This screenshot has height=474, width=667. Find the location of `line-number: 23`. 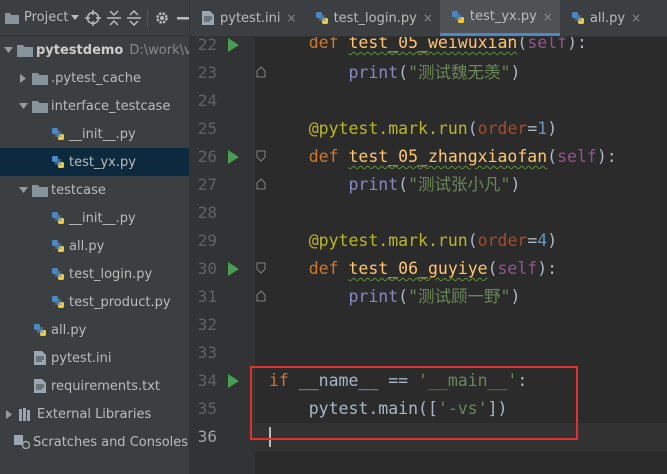

line-number: 23 is located at coordinates (207, 72).